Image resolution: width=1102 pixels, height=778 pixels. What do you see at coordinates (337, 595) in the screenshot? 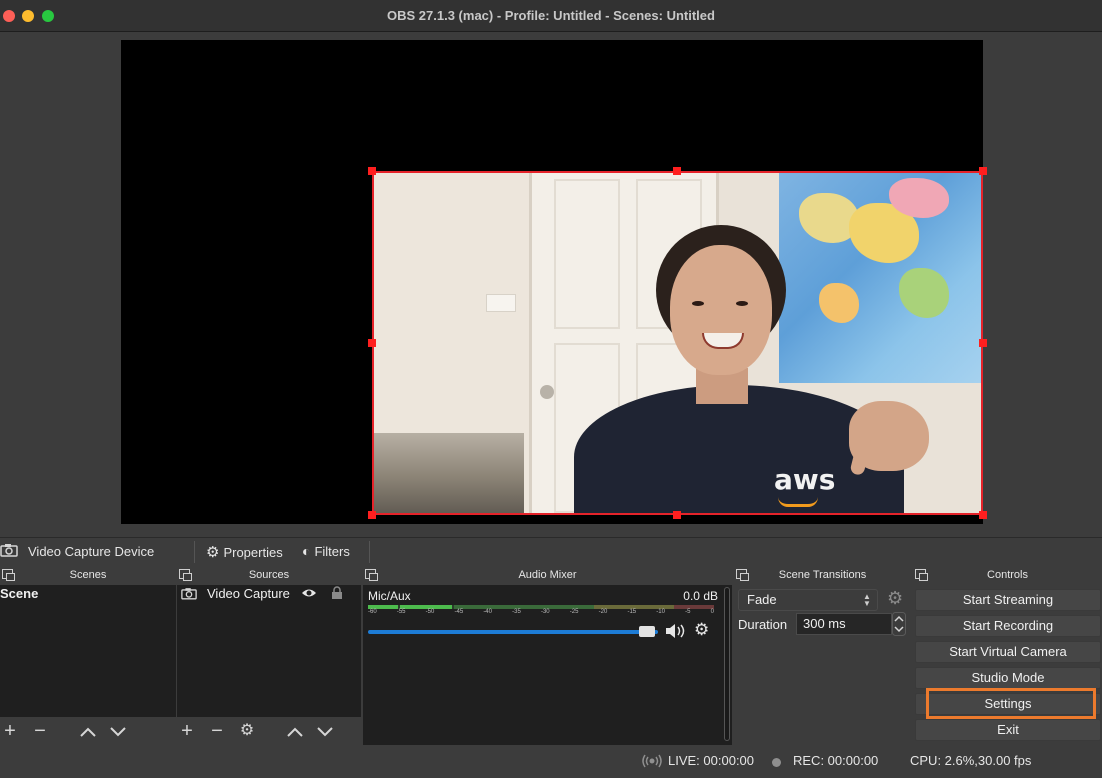
I see `lock-icon` at bounding box center [337, 595].